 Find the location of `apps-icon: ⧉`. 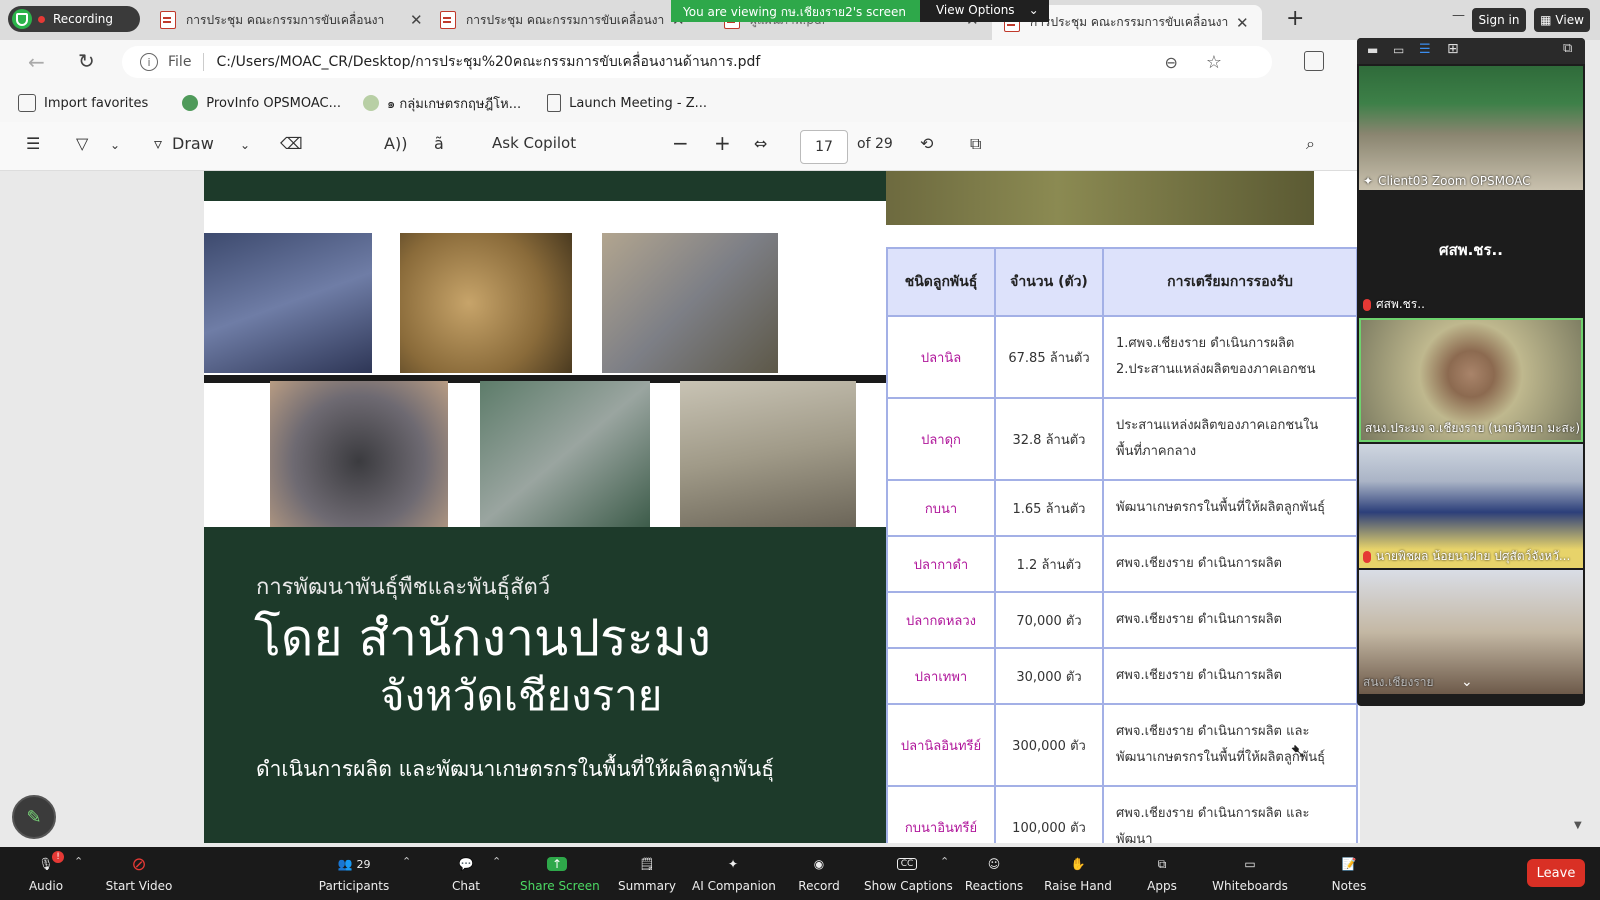

apps-icon: ⧉ is located at coordinates (1162, 863).